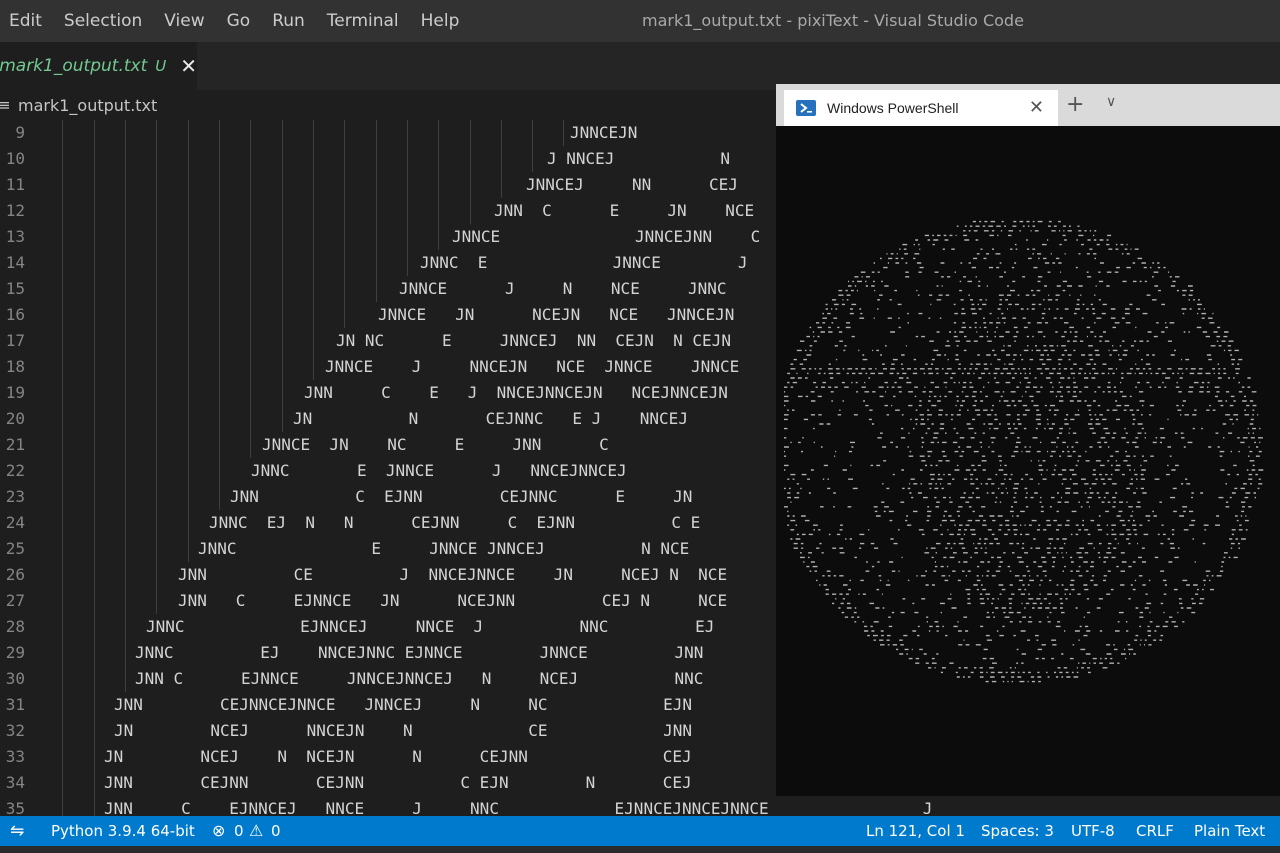 The width and height of the screenshot is (1280, 853). I want to click on plus-icon: +, so click(1075, 104).